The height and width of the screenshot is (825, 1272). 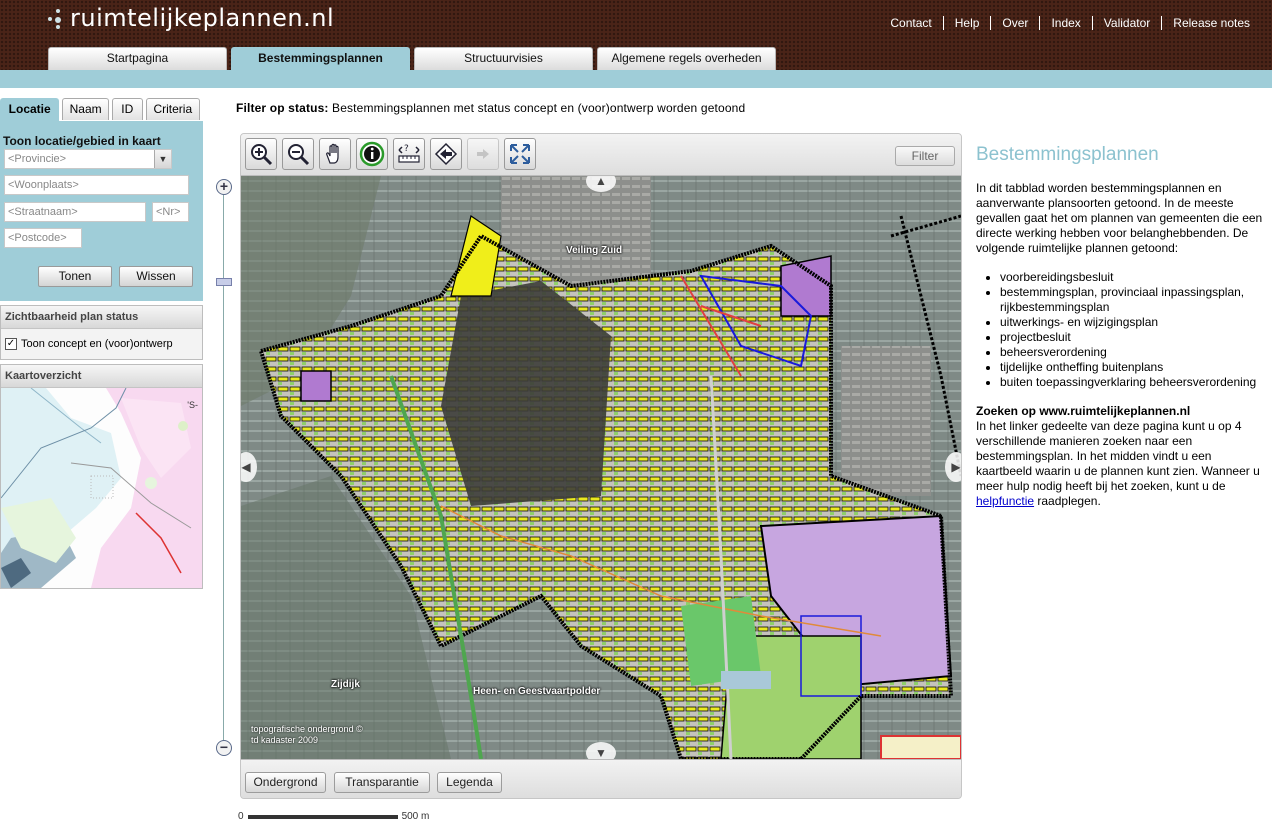 What do you see at coordinates (241, 816) in the screenshot?
I see `scale-start-label: 0` at bounding box center [241, 816].